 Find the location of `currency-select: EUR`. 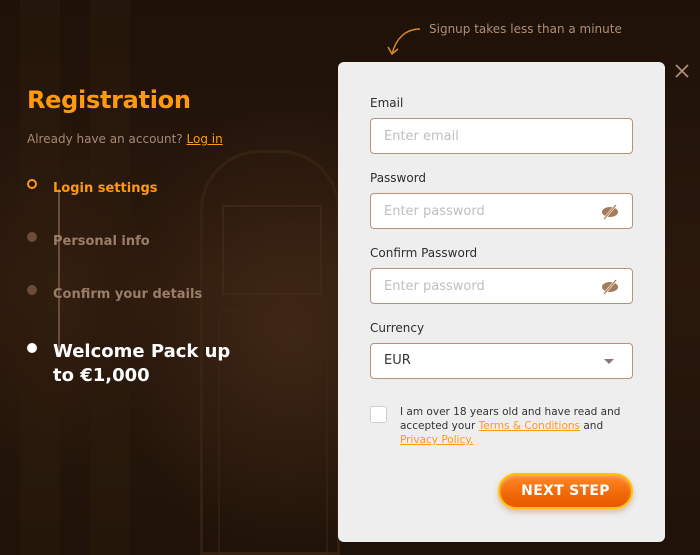

currency-select: EUR is located at coordinates (501, 361).